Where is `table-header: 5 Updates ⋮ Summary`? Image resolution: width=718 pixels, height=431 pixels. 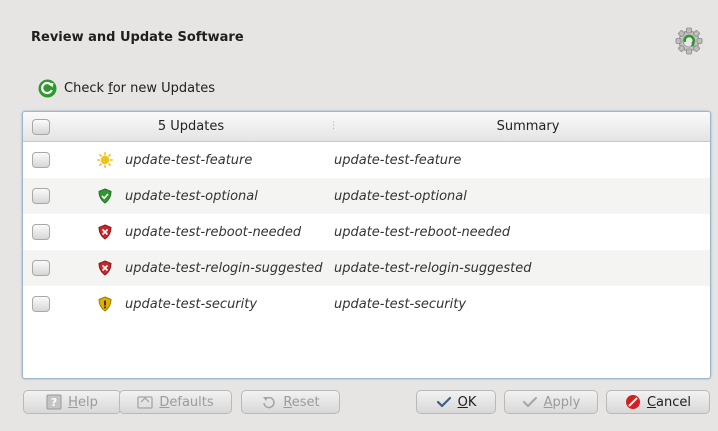 table-header: 5 Updates ⋮ Summary is located at coordinates (366, 127).